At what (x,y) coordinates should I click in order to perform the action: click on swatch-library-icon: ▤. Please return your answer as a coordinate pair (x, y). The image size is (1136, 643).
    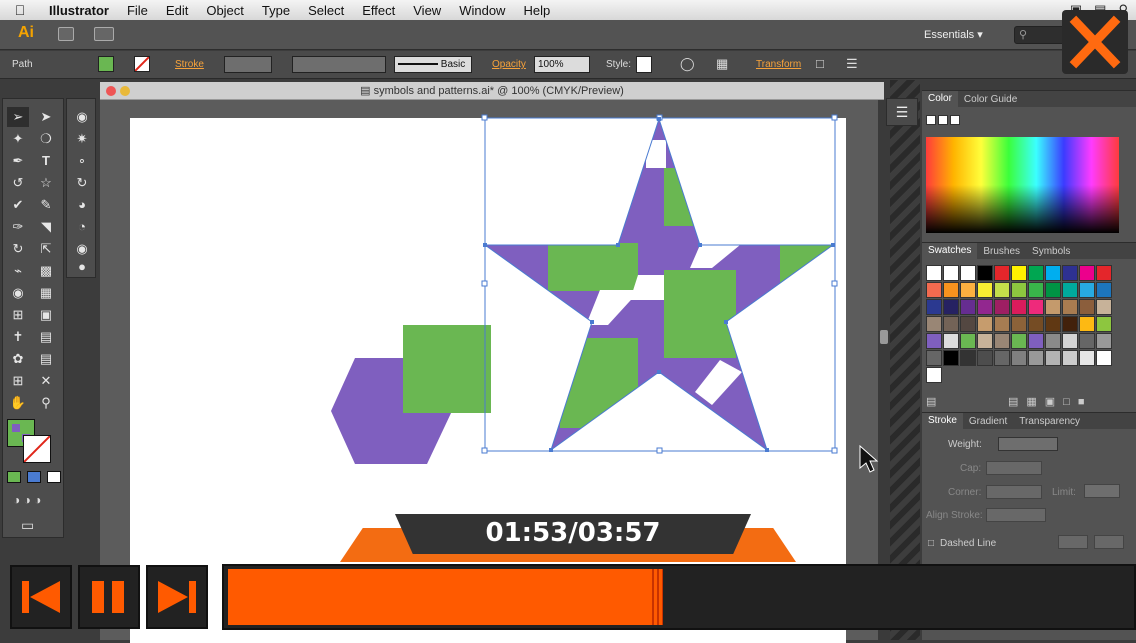
    Looking at the image, I should click on (931, 401).